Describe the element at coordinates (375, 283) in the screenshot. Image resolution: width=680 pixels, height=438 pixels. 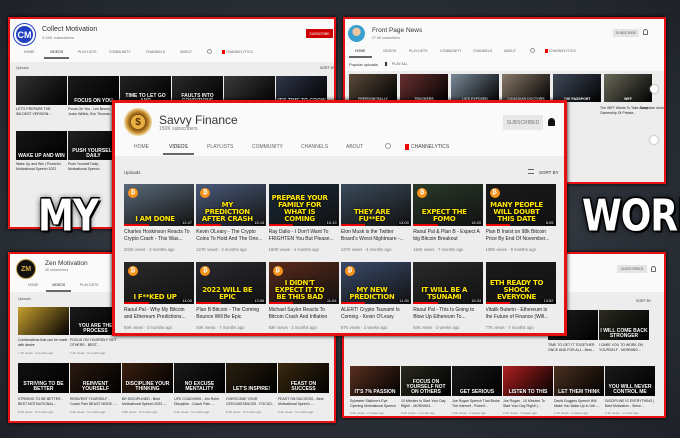
I see `video-thumbnail: MY NEW PREDICTION ₿ 11:30` at that location.